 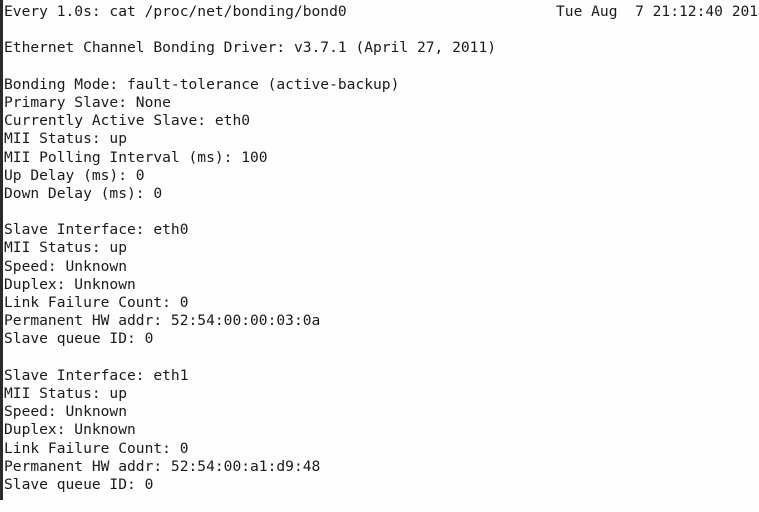 I want to click on output-line-active-slave: Currently Active Slave: eth0, so click(x=127, y=121).